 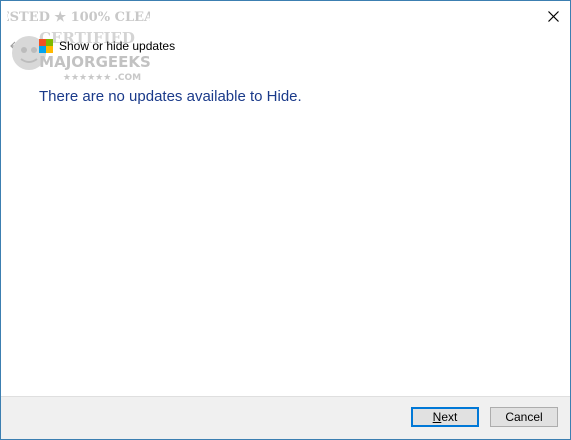 What do you see at coordinates (117, 46) in the screenshot?
I see `page-title: Show or hide updates` at bounding box center [117, 46].